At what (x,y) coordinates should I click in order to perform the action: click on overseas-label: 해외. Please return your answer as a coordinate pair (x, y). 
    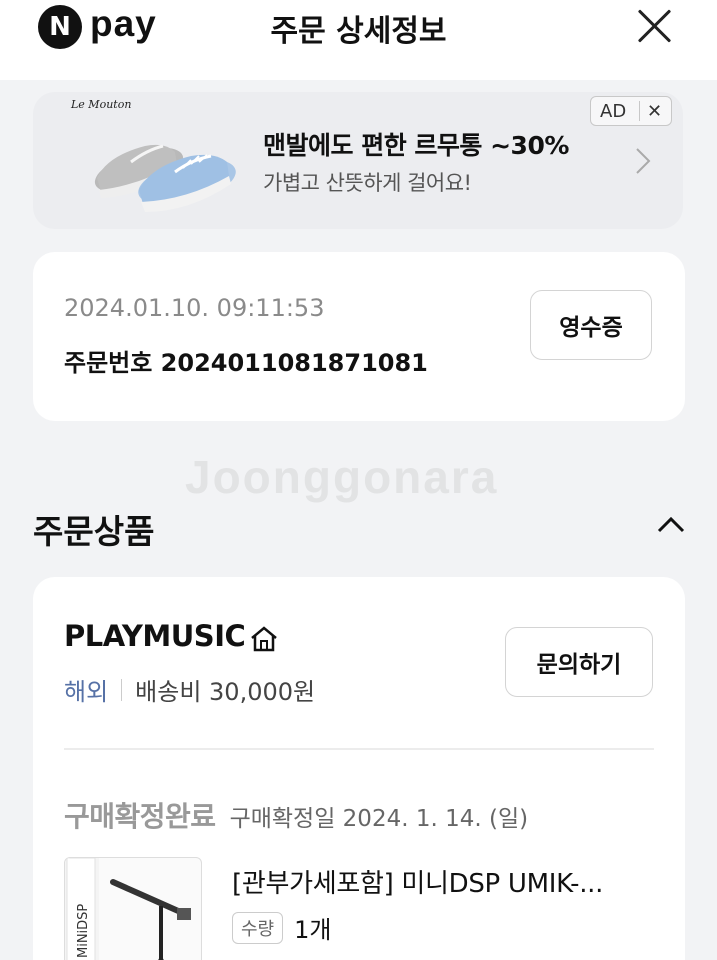
    Looking at the image, I should click on (86, 692).